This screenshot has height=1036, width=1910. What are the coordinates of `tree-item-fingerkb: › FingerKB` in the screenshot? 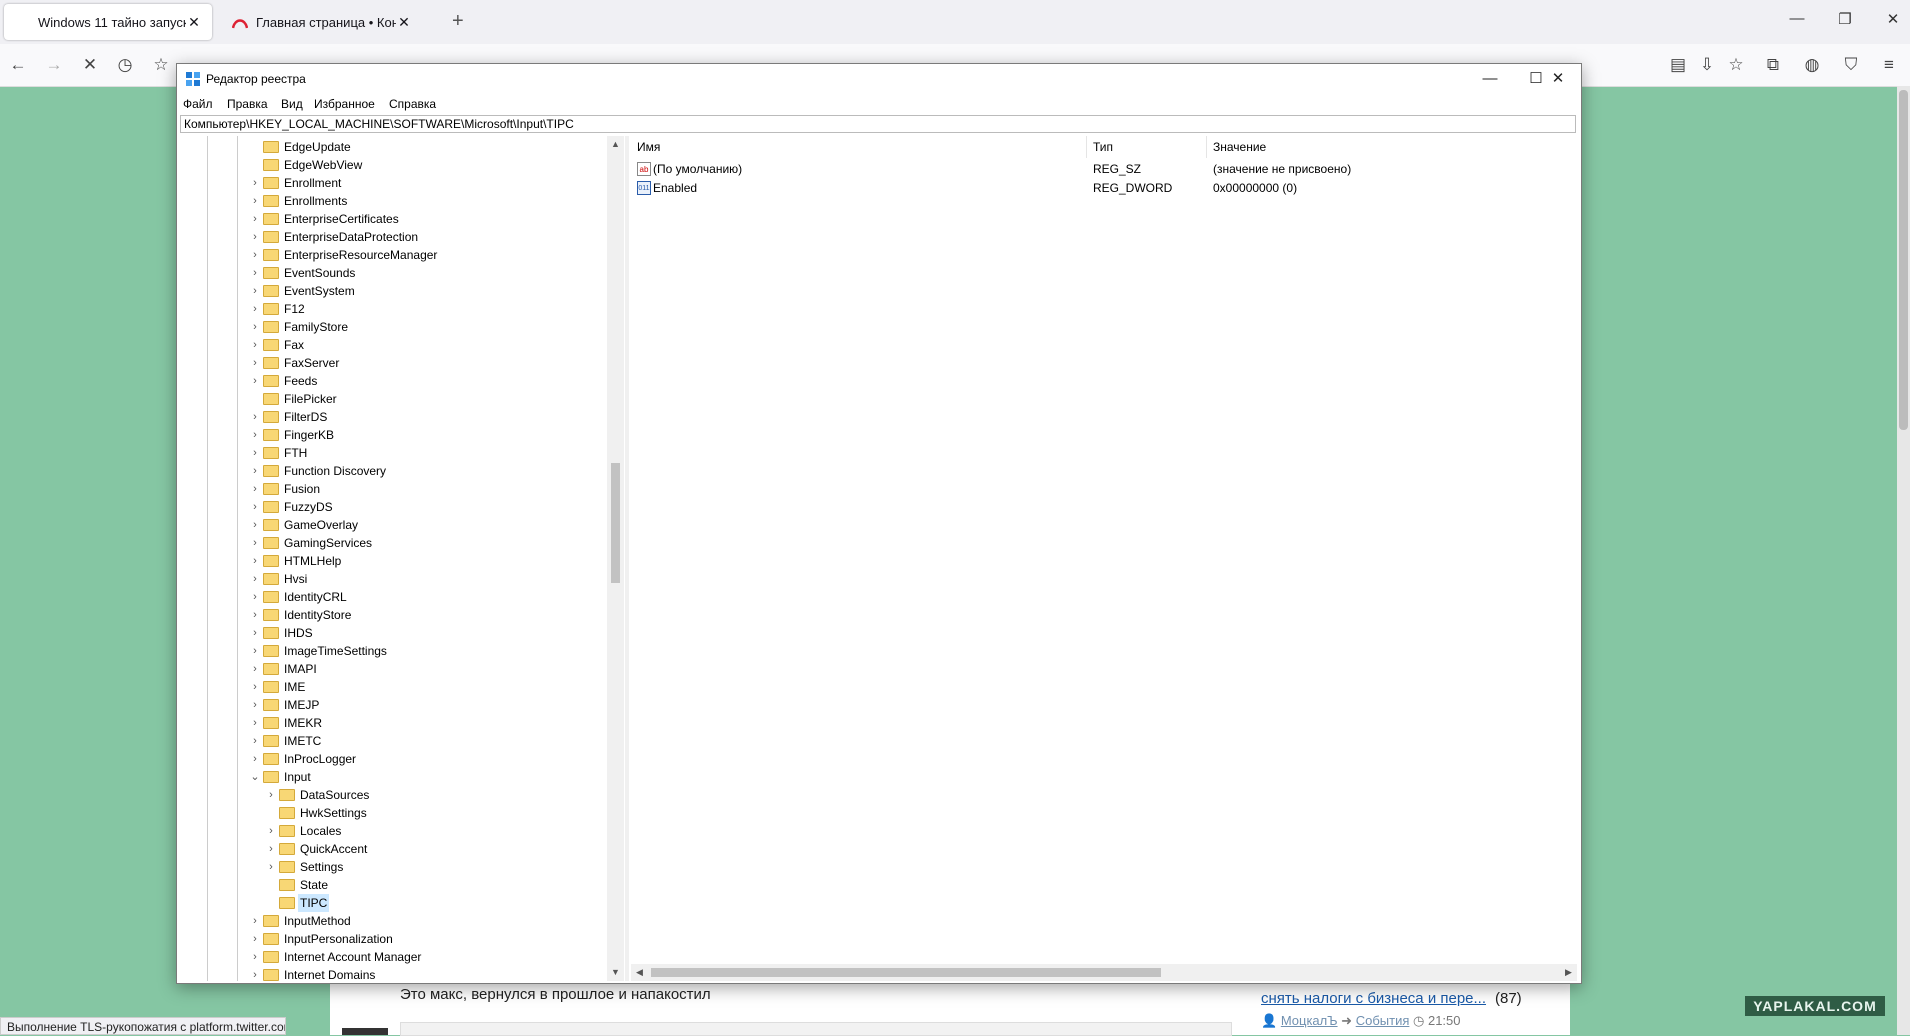 It's located at (292, 435).